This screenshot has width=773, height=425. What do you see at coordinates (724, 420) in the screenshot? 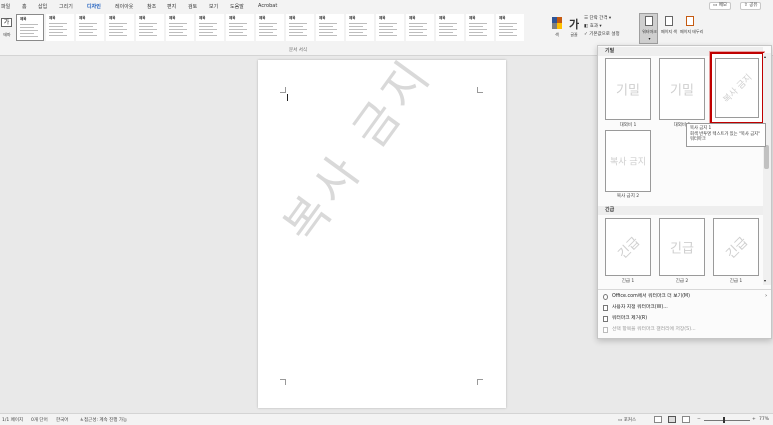
I see `zoom-slider-thumb` at bounding box center [724, 420].